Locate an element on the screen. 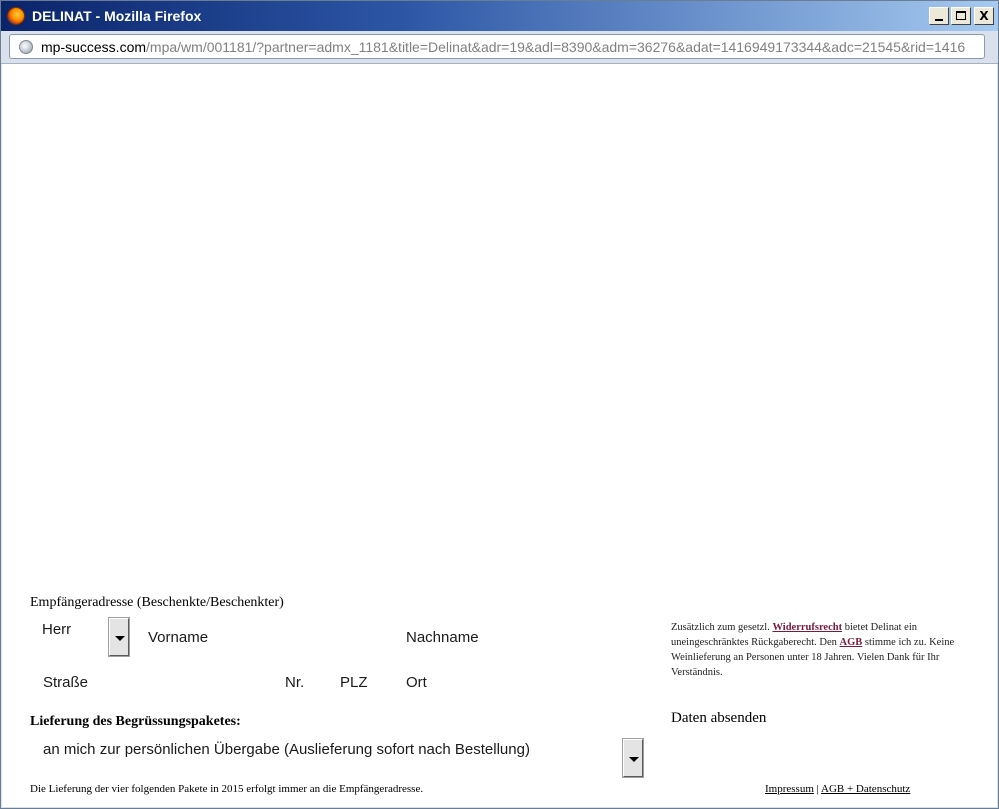 This screenshot has height=809, width=999. minimize-button is located at coordinates (939, 16).